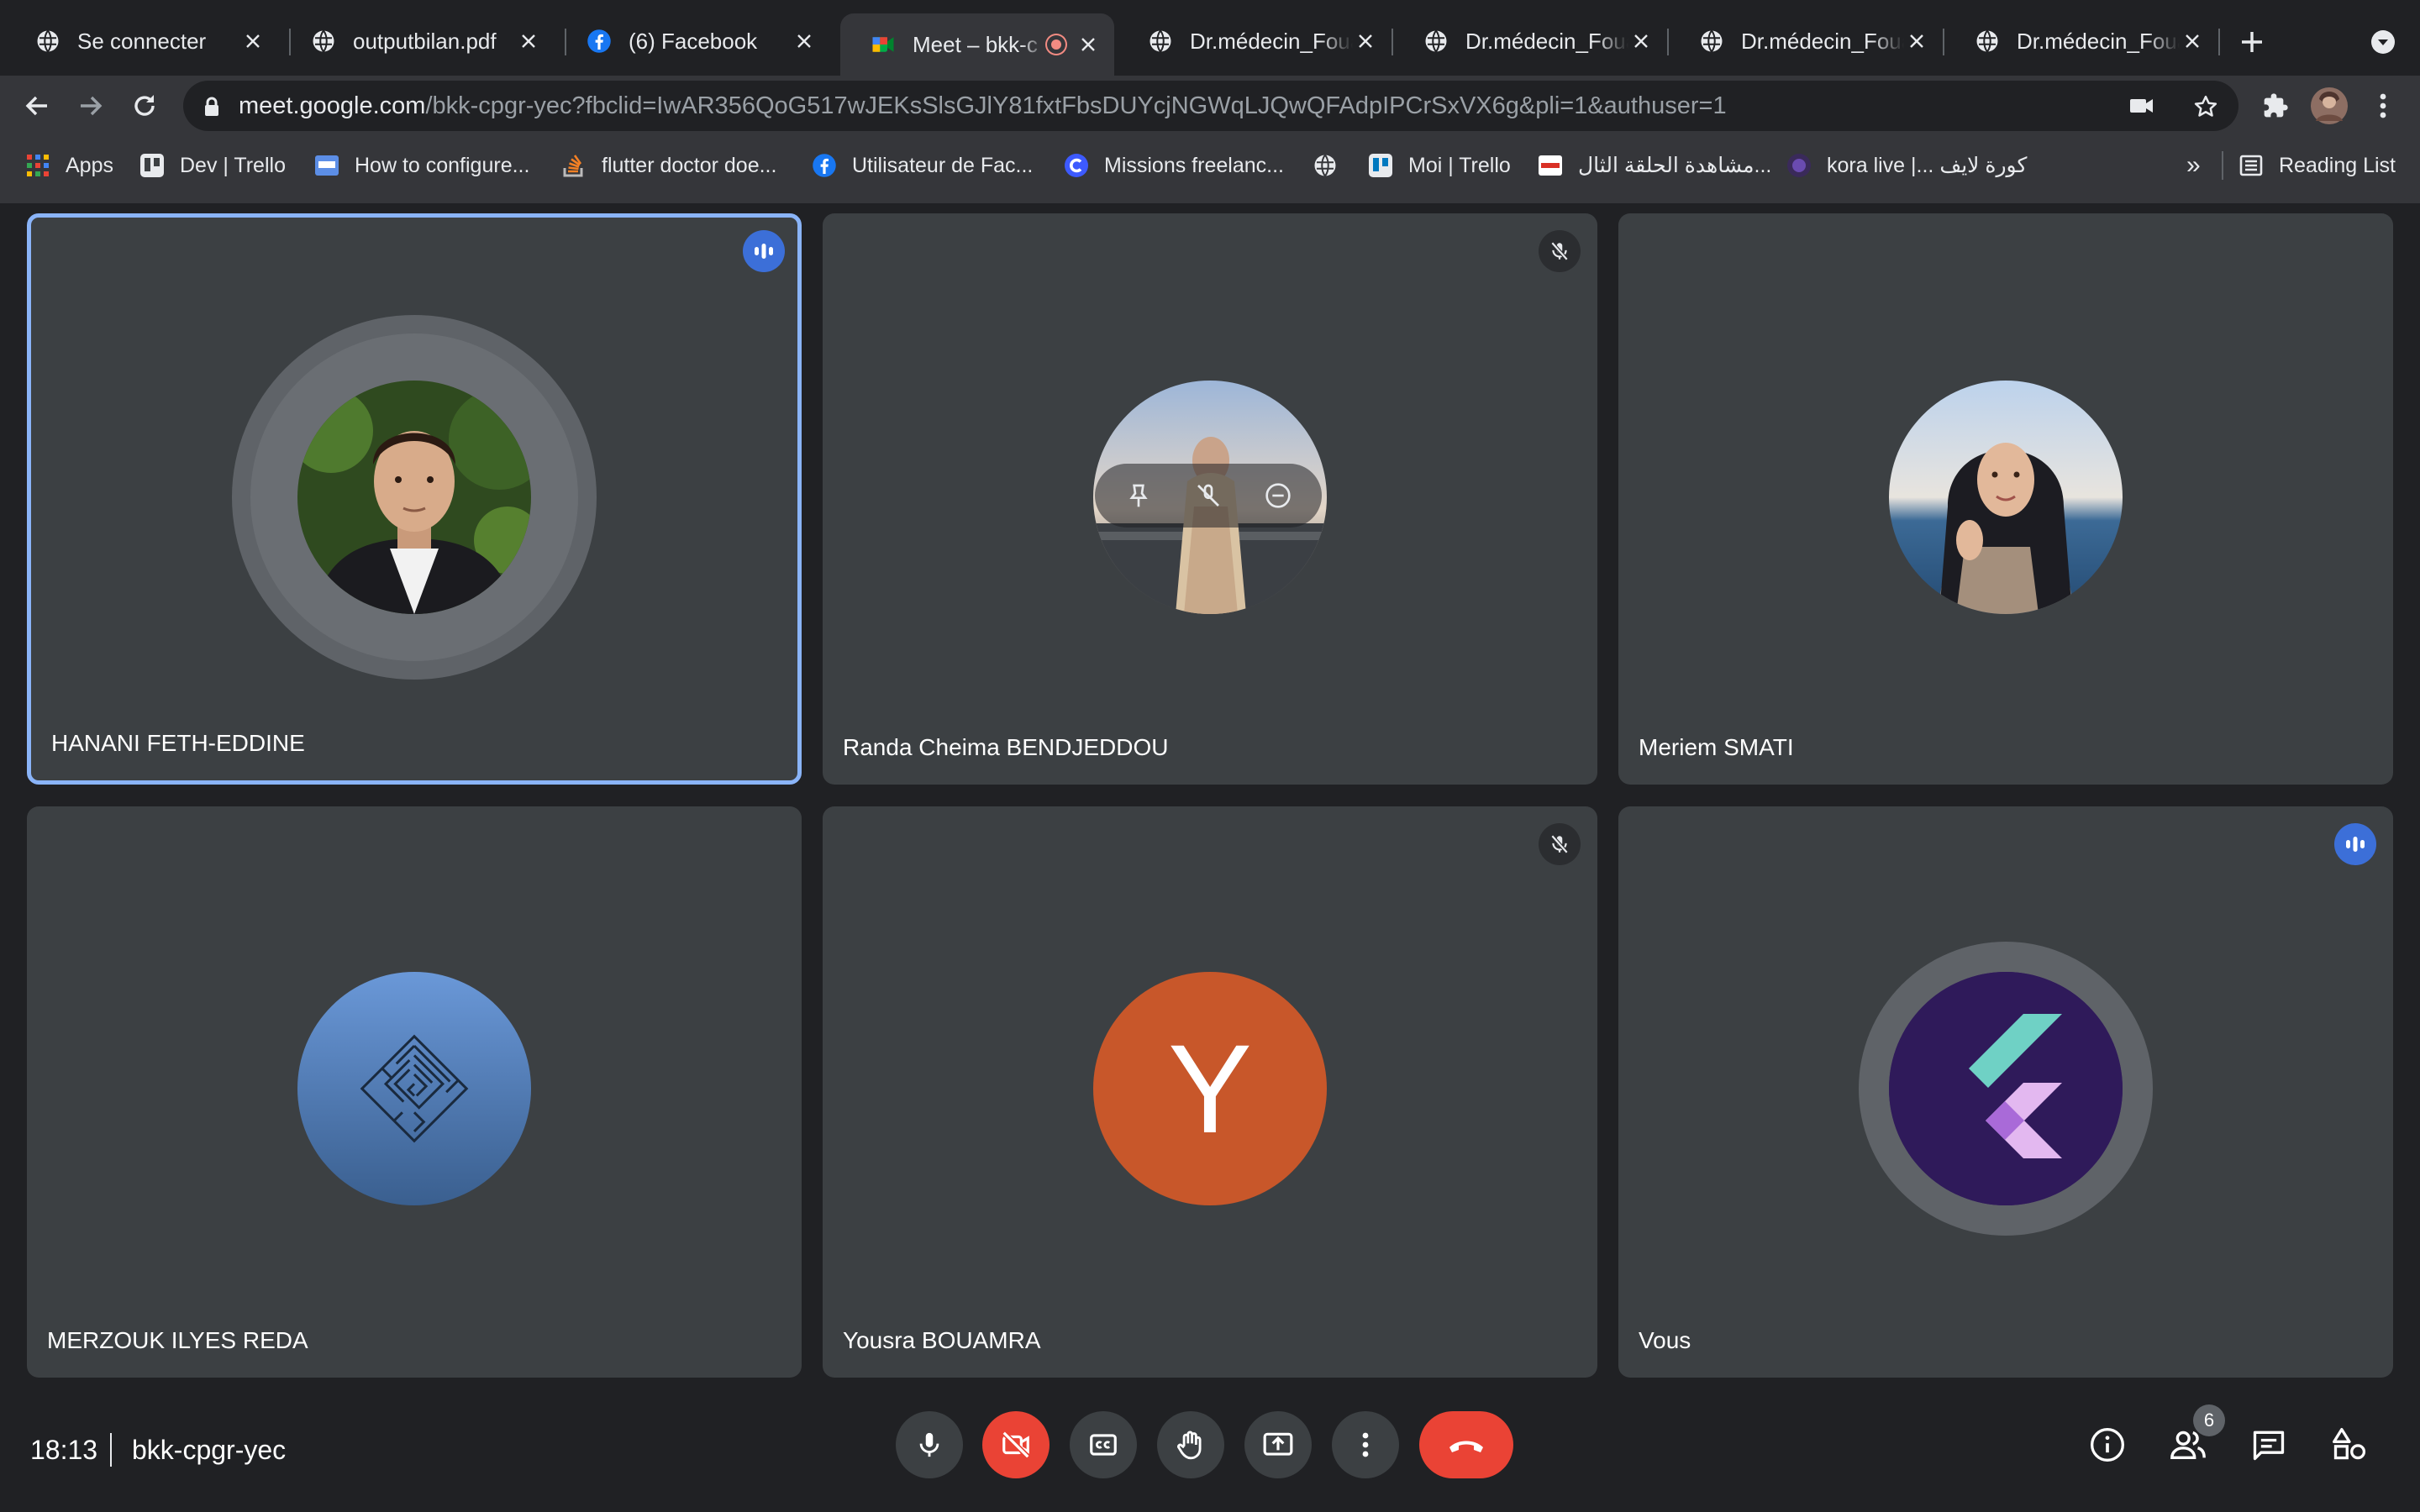 The width and height of the screenshot is (2420, 1512). What do you see at coordinates (64, 1450) in the screenshot?
I see `meeting-clock: 18:13` at bounding box center [64, 1450].